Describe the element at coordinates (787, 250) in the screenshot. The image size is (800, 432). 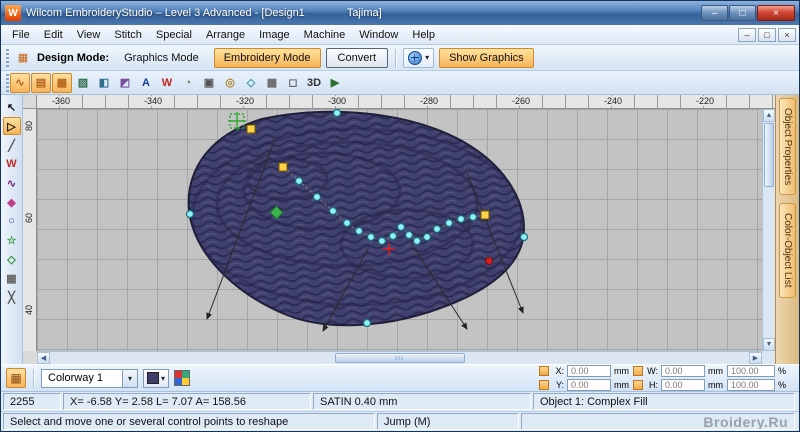
I see `tab-color-object-list: Color-Object List` at that location.